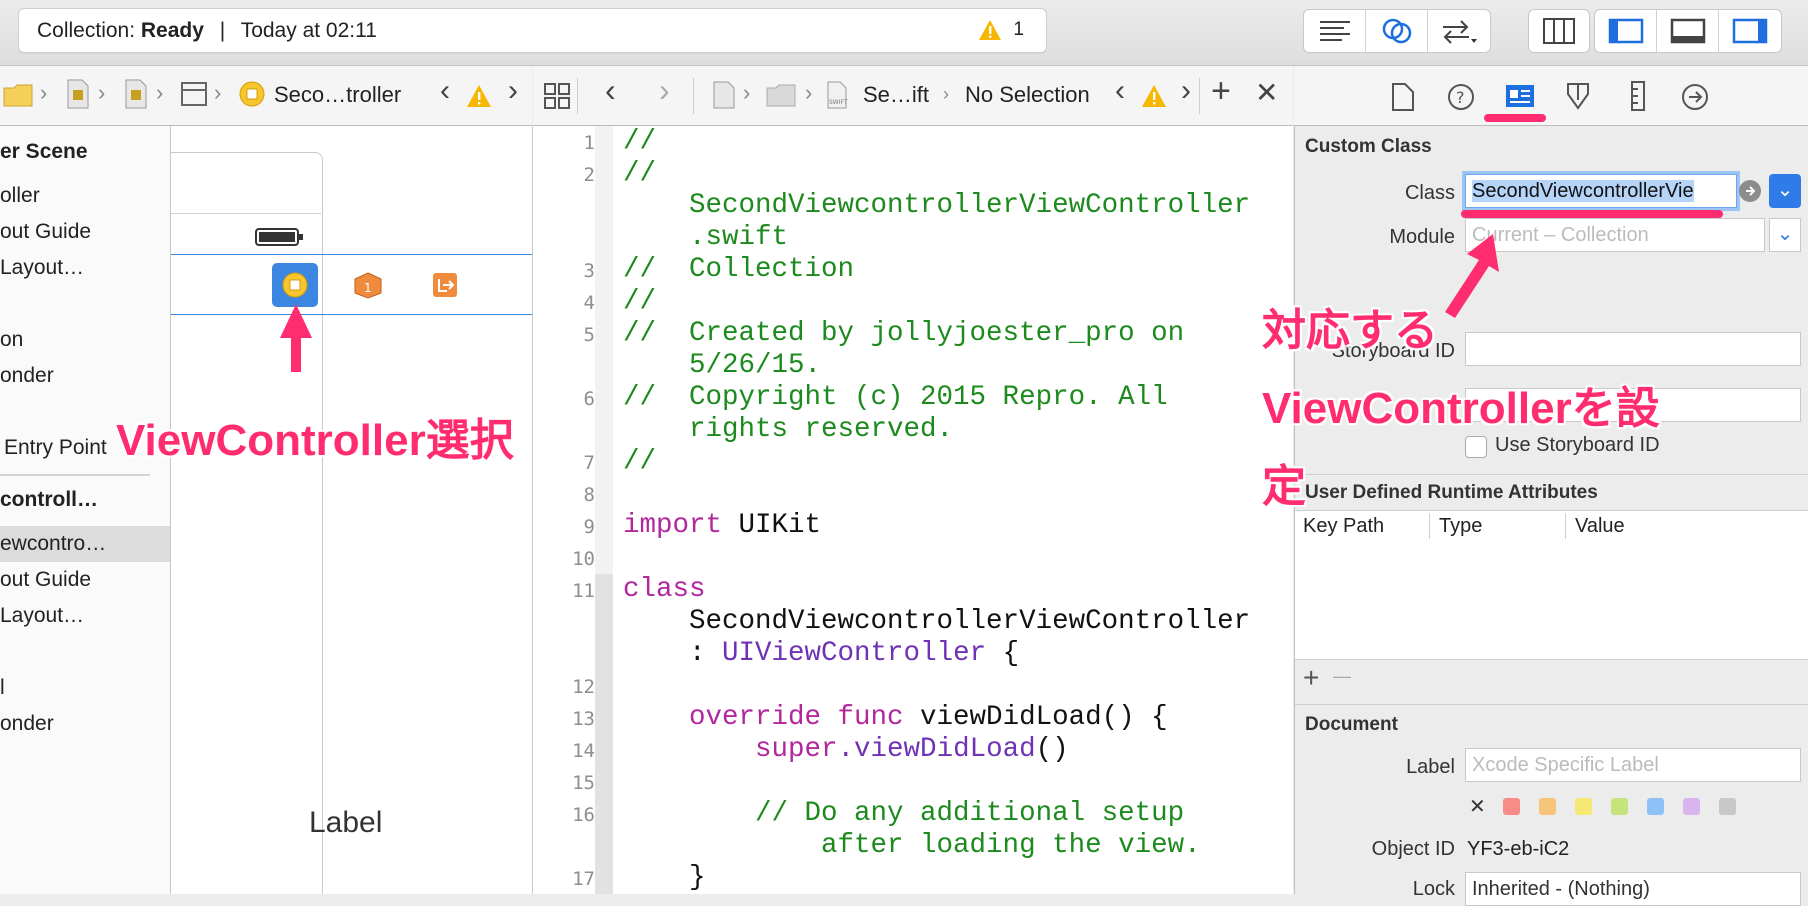  Describe the element at coordinates (896, 95) in the screenshot. I see `breadcrumb-file: Se…ift` at that location.